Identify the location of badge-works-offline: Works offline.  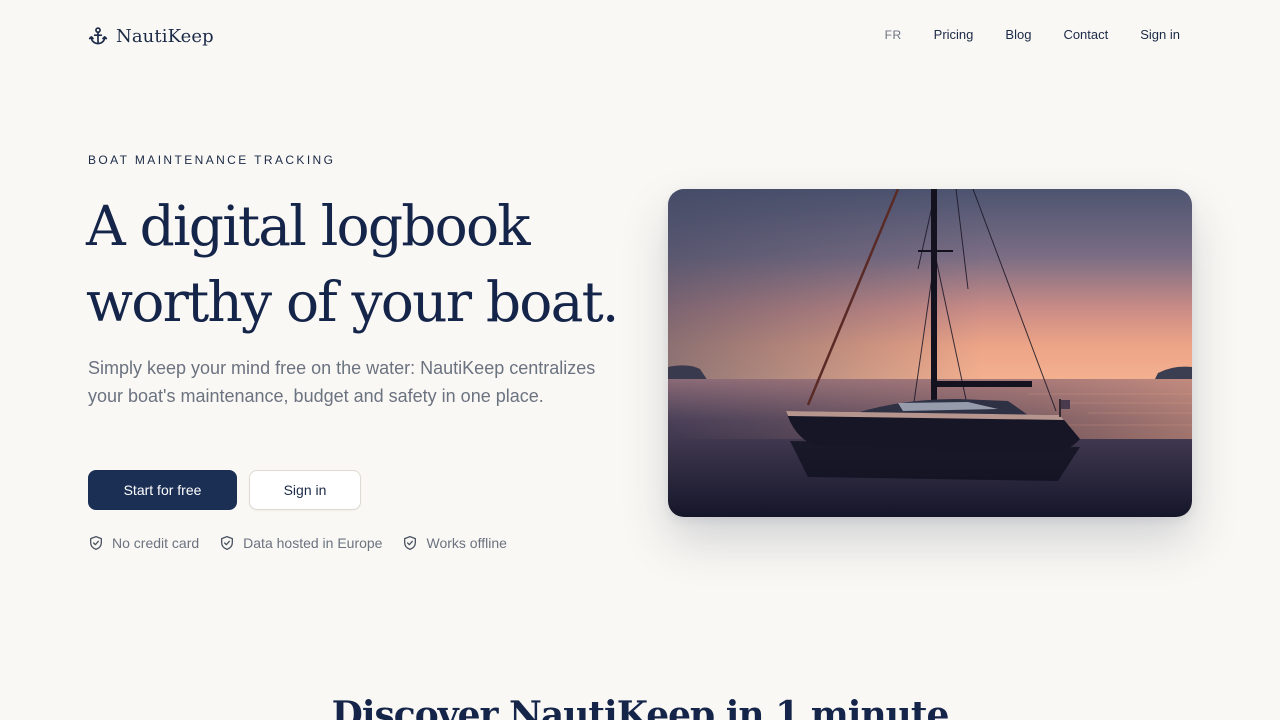
(454, 543).